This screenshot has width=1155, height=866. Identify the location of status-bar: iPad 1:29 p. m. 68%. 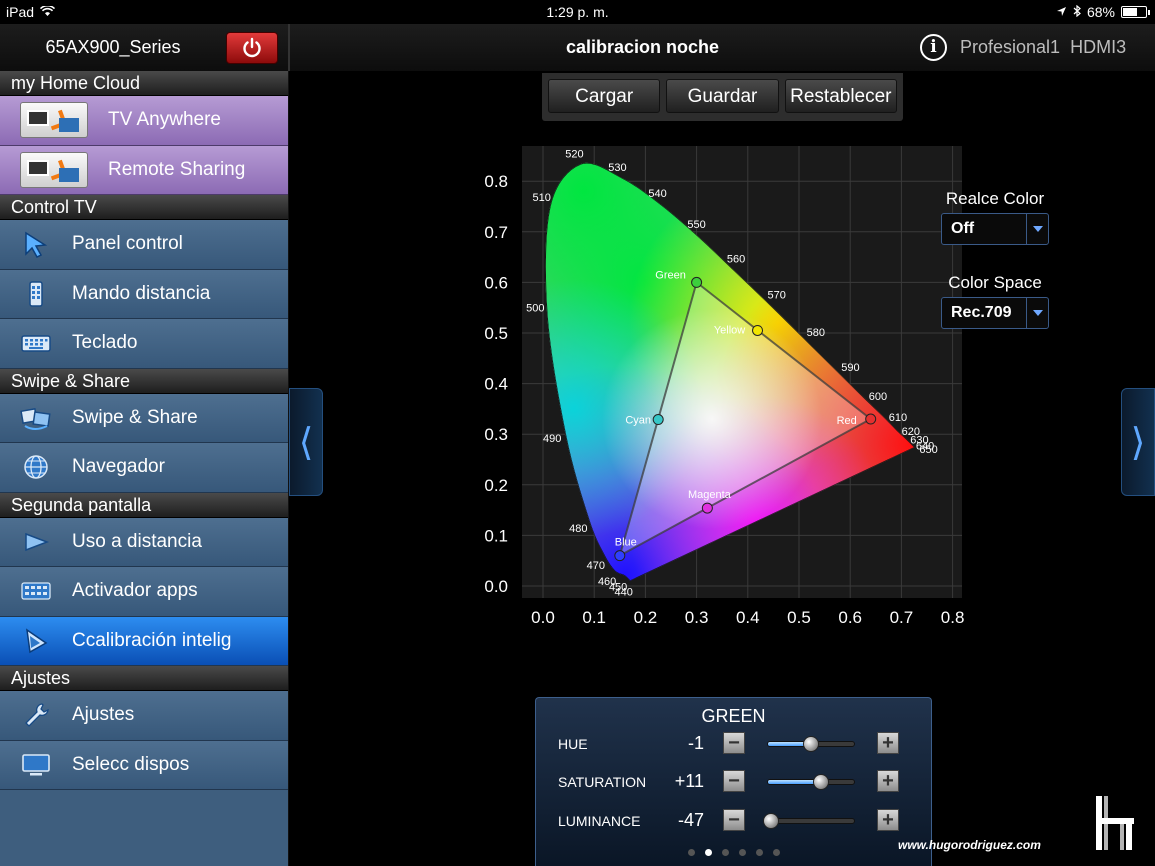
(577, 12).